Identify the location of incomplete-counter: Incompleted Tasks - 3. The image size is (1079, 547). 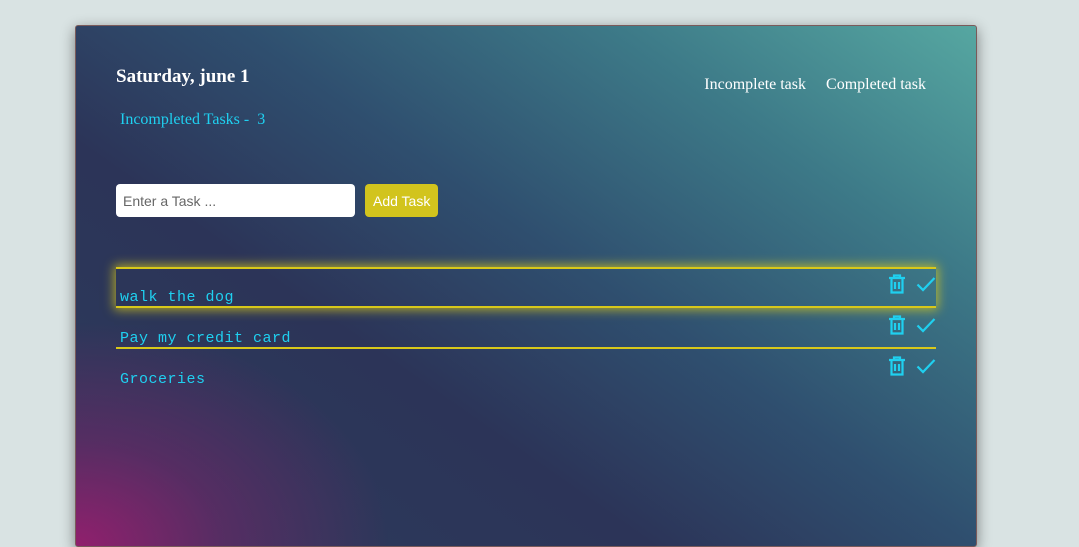
(192, 120).